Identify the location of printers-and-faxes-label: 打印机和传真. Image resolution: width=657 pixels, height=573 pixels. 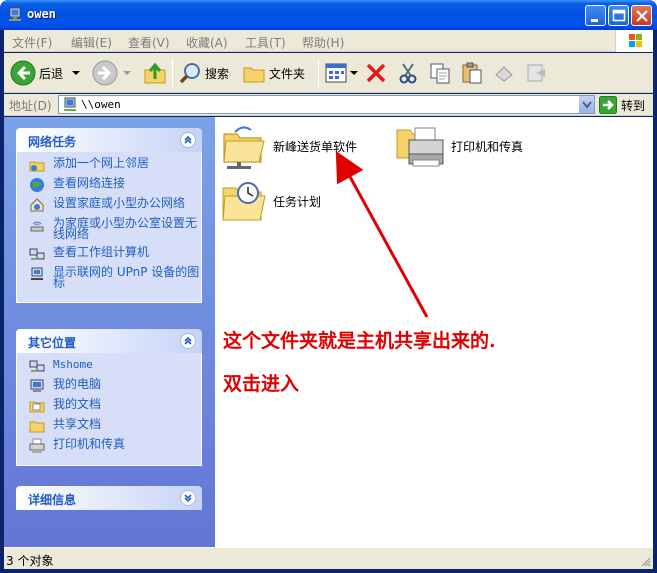
(89, 444).